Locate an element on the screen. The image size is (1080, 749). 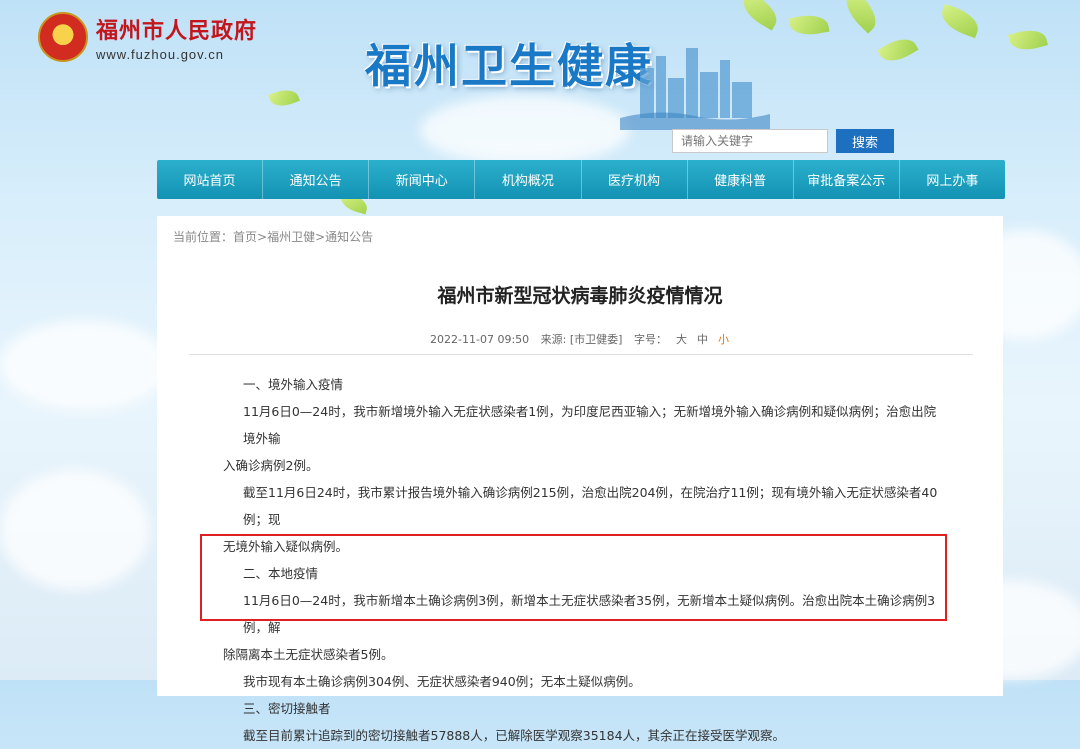
nav-item-online-services: 网上办事 is located at coordinates (952, 179).